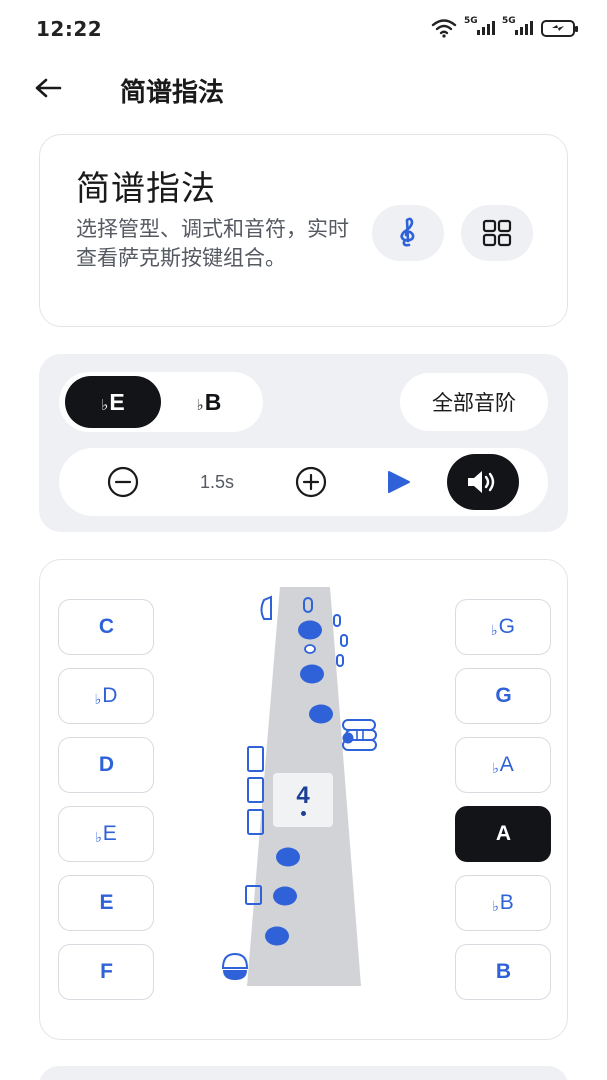 The height and width of the screenshot is (1080, 607). Describe the element at coordinates (288, 857) in the screenshot. I see `key-4-pressed` at that location.